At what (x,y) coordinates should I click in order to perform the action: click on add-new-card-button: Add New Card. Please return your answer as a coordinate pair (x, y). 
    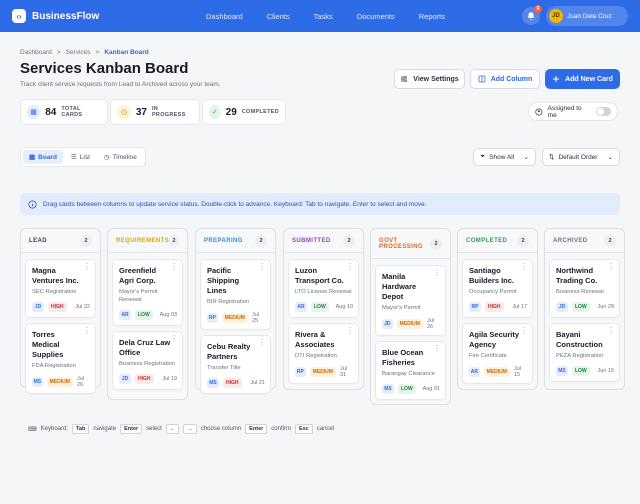
    Looking at the image, I should click on (582, 79).